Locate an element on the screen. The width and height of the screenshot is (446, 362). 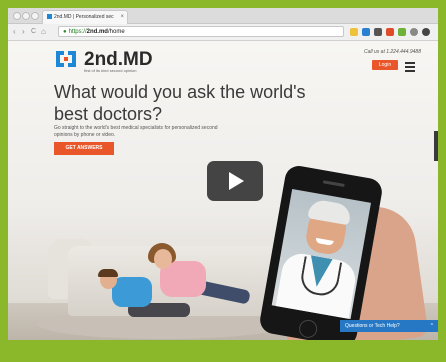
boy-hair is located at coordinates (108, 273).